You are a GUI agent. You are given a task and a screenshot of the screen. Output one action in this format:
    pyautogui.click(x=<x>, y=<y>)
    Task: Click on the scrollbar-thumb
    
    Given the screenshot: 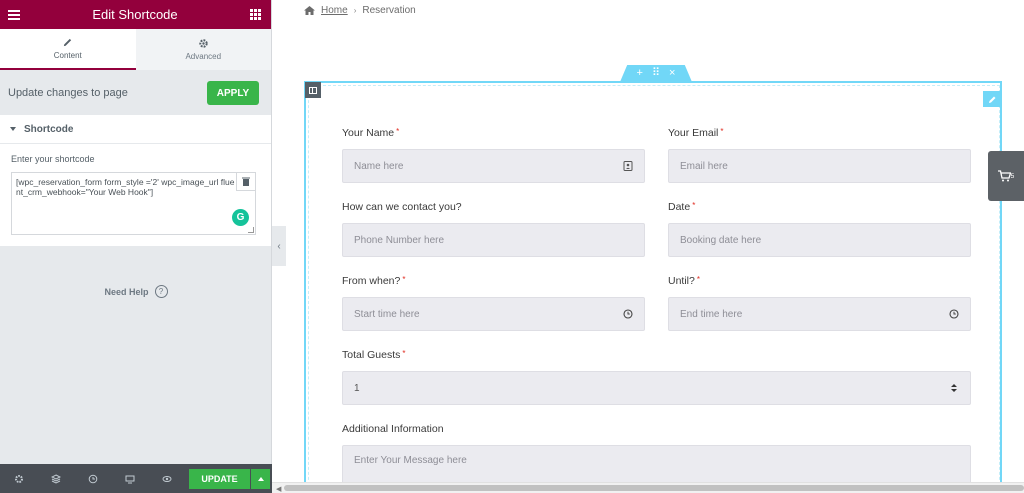 What is the action you would take?
    pyautogui.click(x=654, y=488)
    